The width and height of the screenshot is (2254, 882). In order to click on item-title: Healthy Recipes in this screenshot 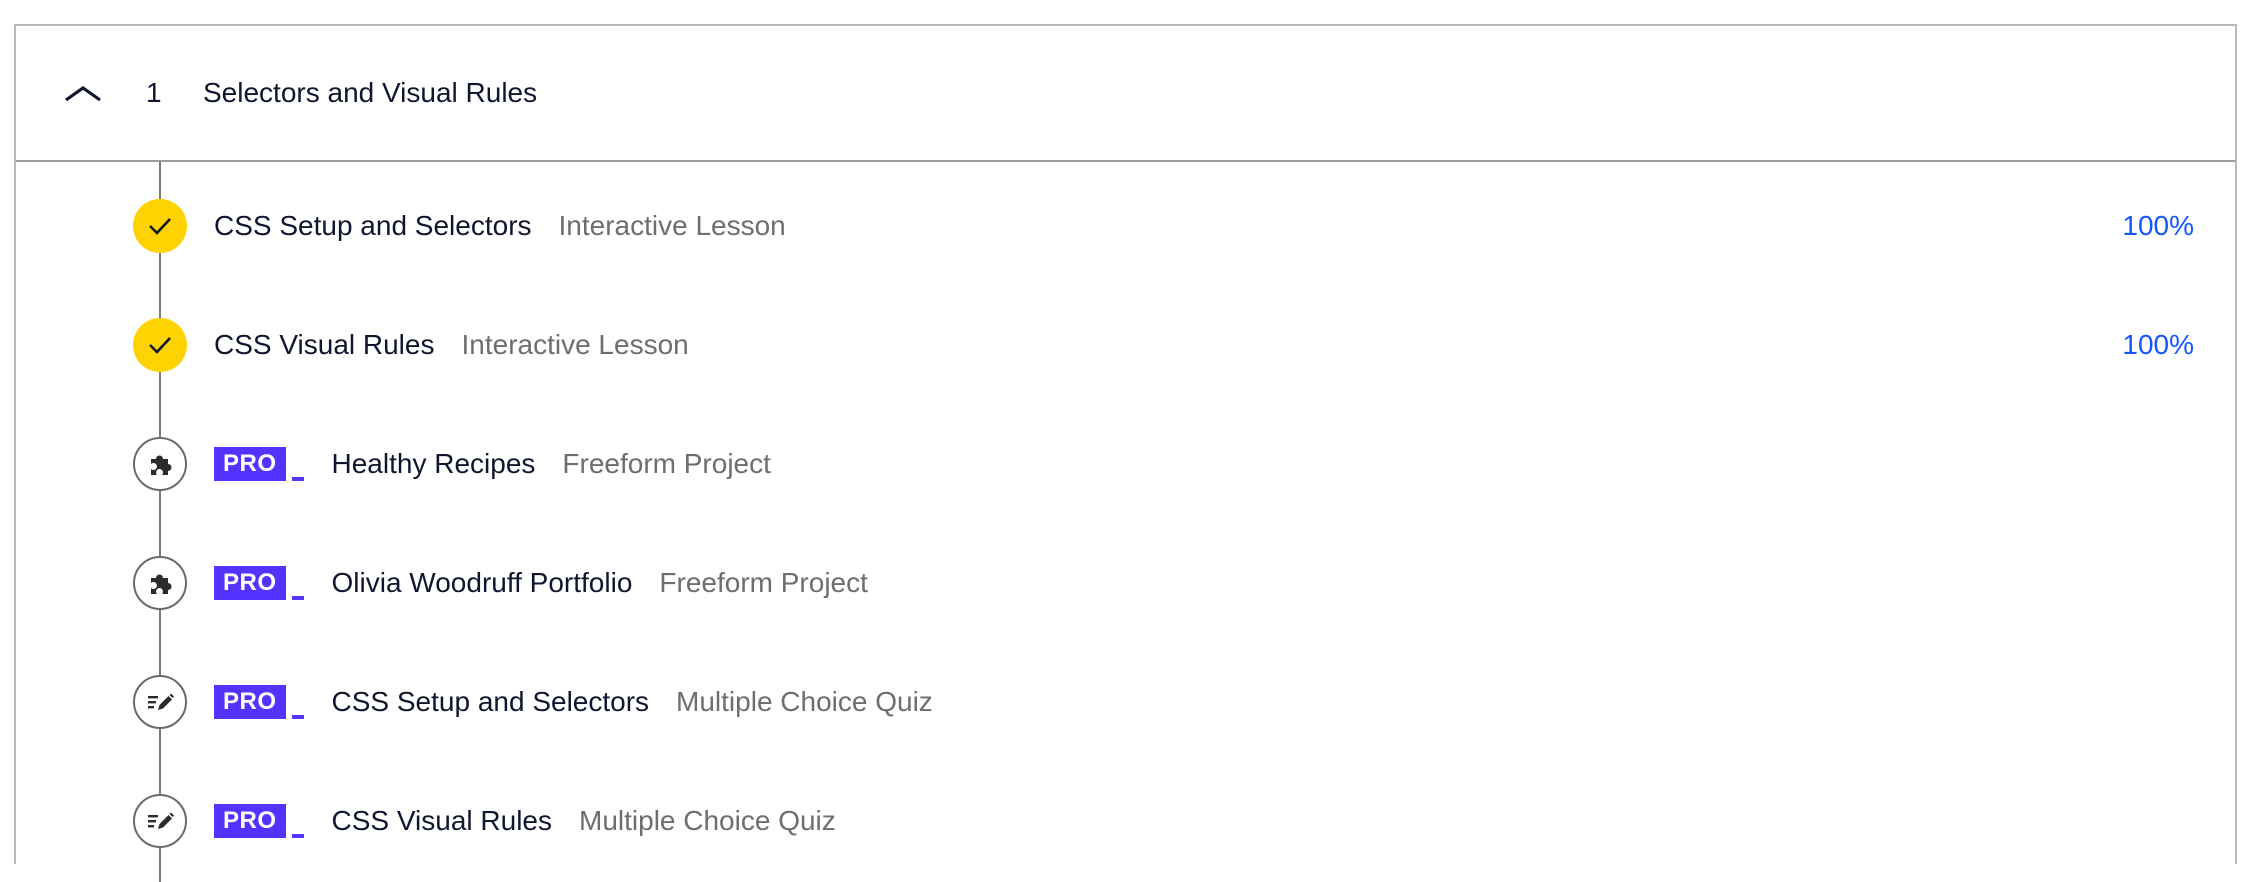, I will do `click(434, 464)`.